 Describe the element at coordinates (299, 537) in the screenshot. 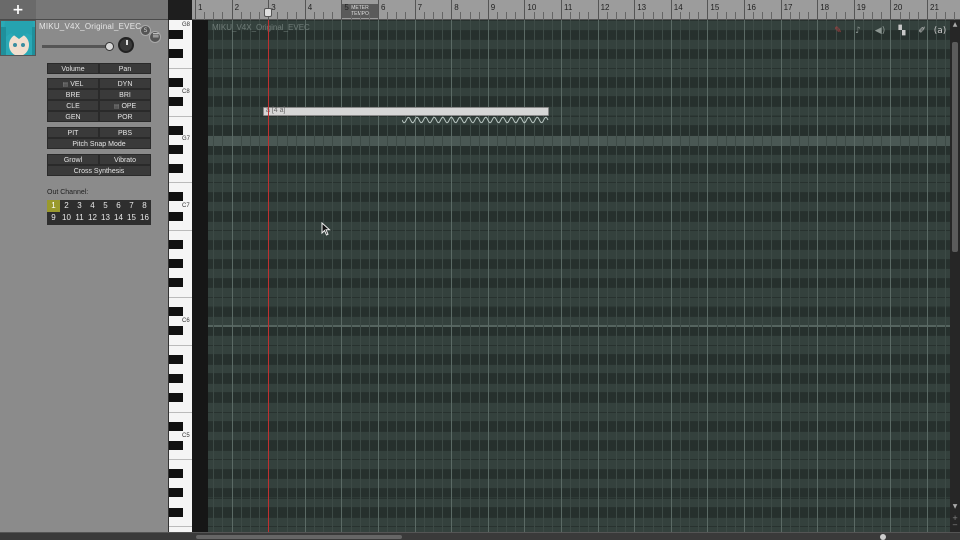

I see `horizontal-scroll-thumb` at that location.